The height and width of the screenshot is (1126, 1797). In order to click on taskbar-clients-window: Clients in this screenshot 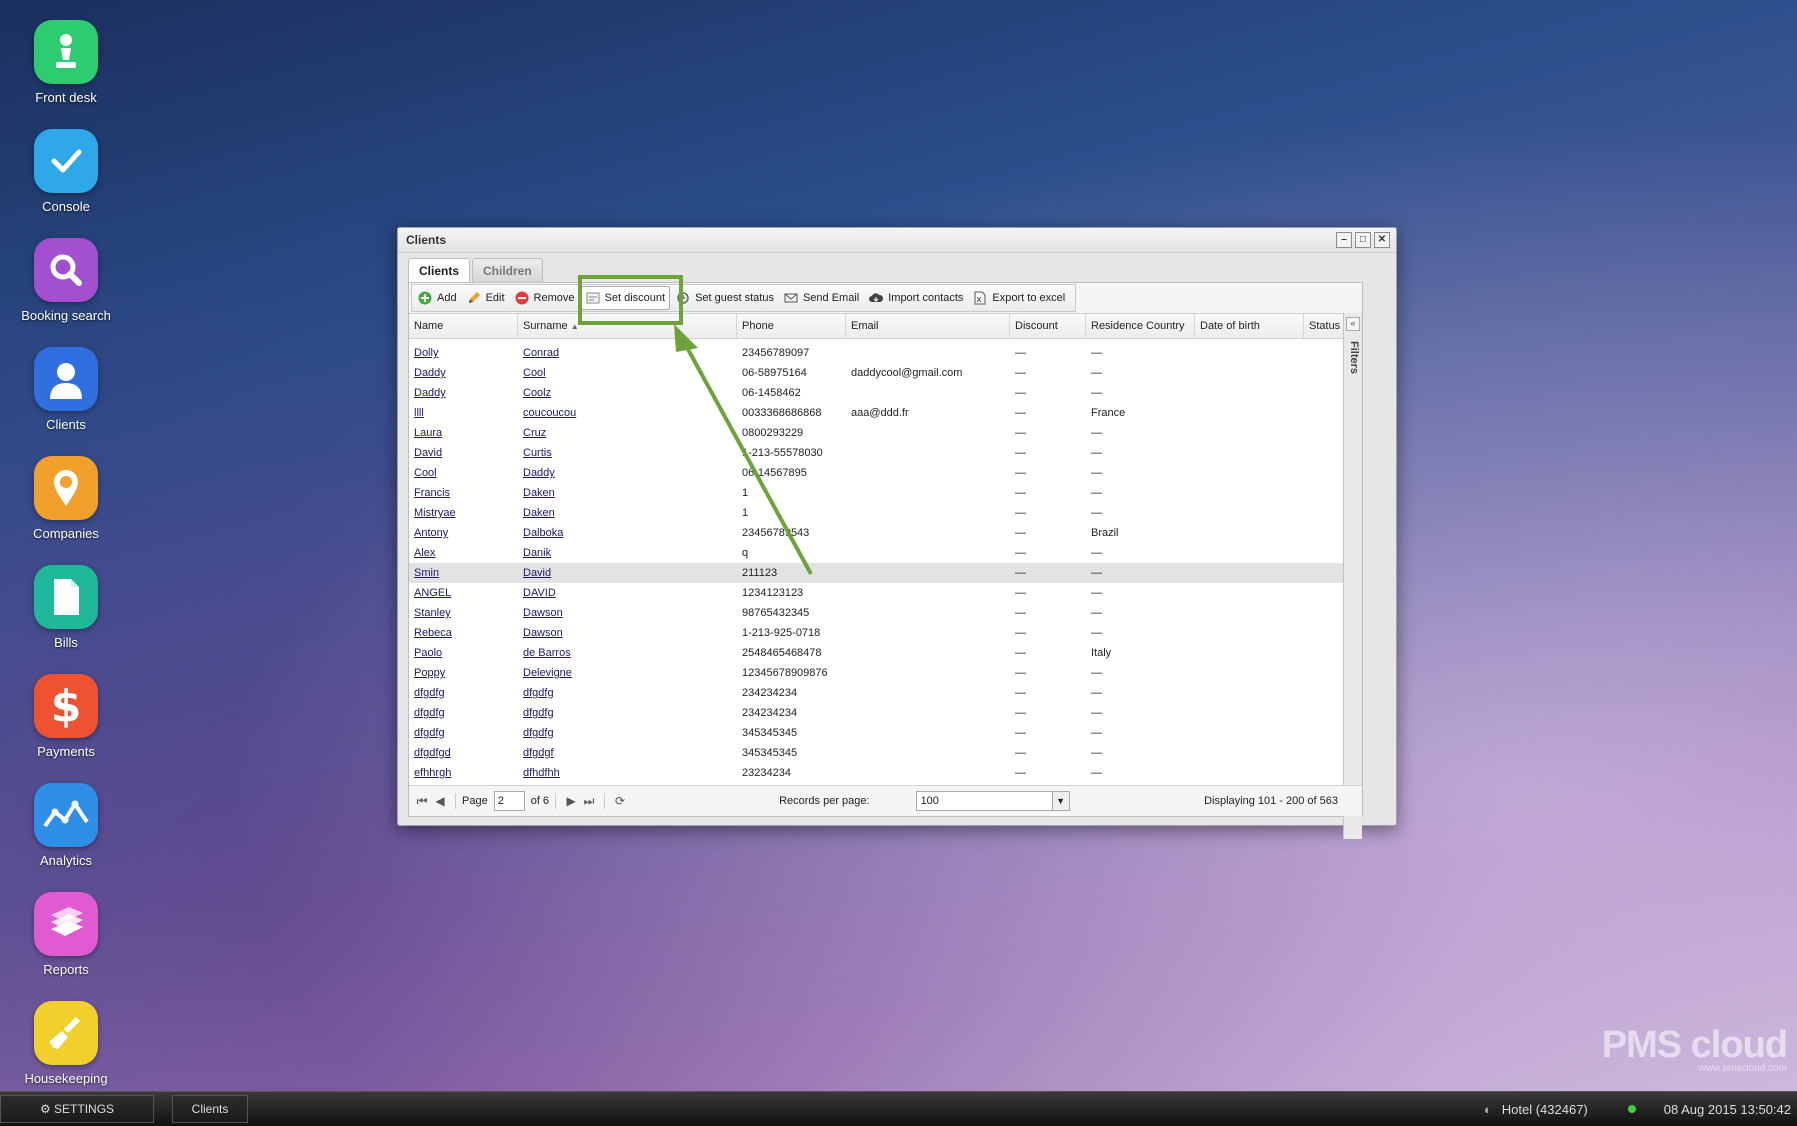, I will do `click(210, 1109)`.